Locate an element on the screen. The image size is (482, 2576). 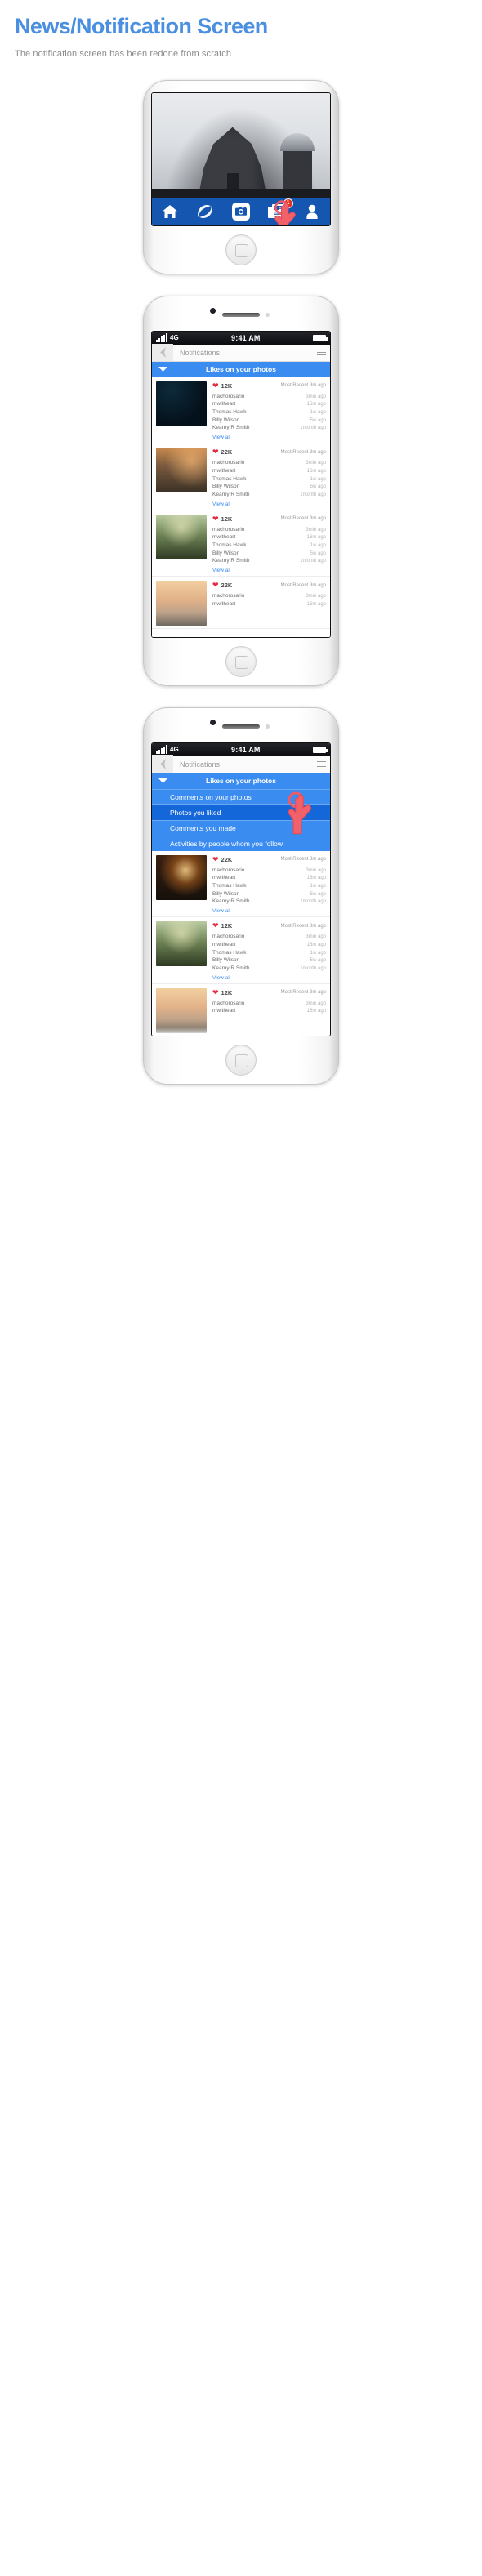
person-name: mwitheart is located at coordinates (224, 537).